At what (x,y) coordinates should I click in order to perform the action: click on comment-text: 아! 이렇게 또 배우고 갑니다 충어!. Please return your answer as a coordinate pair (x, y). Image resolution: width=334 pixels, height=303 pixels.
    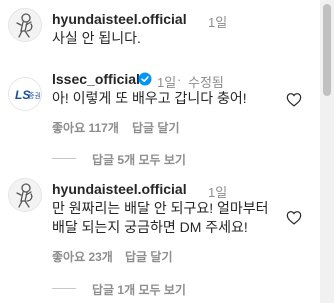
    Looking at the image, I should click on (149, 98).